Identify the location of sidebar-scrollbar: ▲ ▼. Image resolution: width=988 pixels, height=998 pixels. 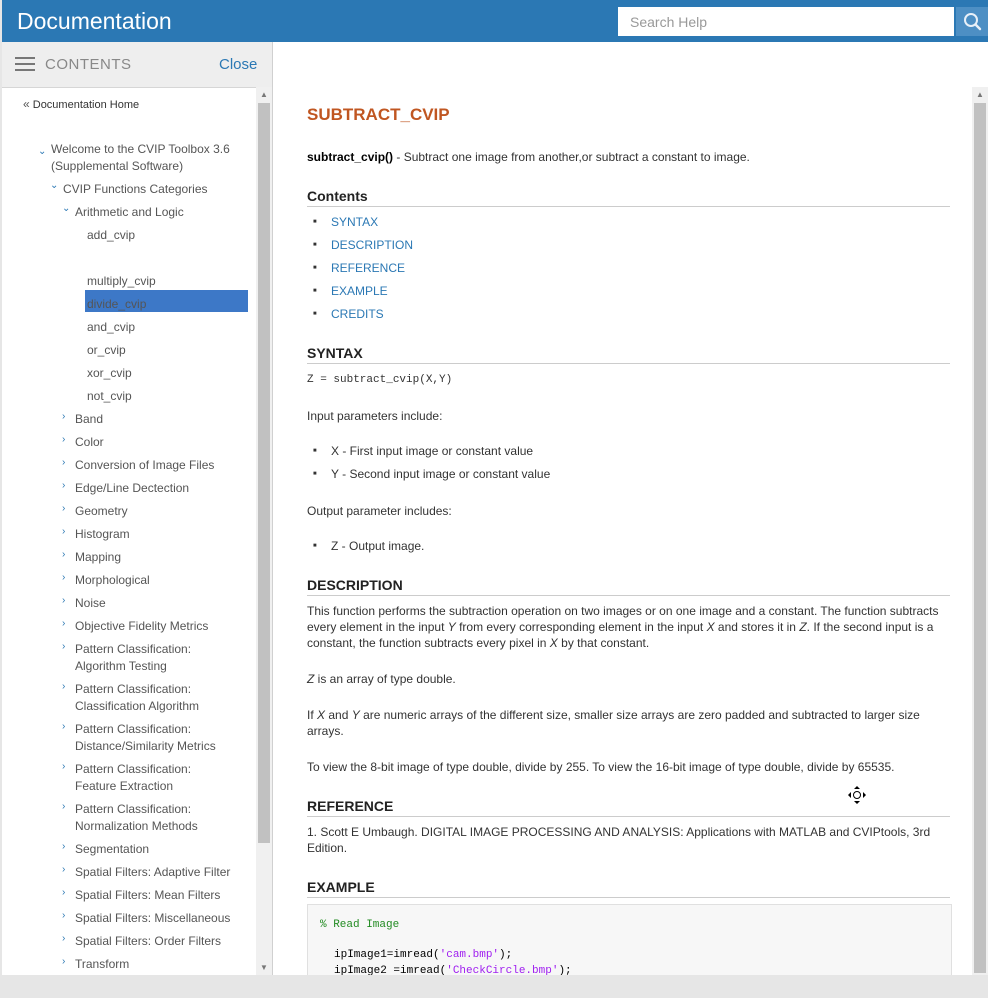
(264, 531).